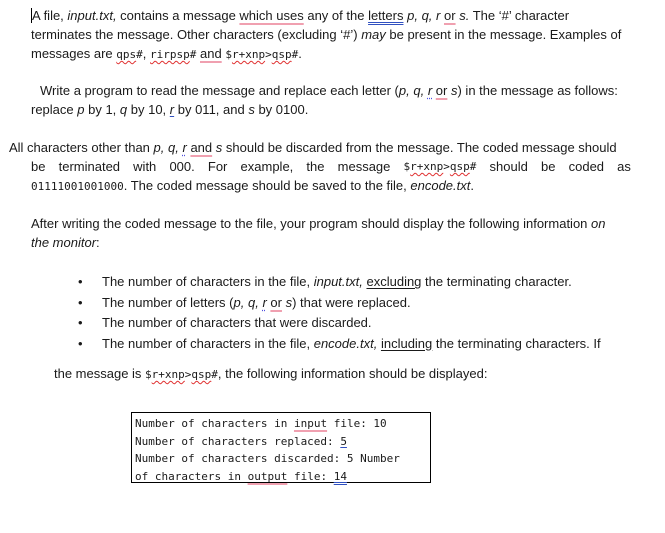 The height and width of the screenshot is (533, 665). What do you see at coordinates (241, 476) in the screenshot?
I see `output-line: of characters in output file: 14` at bounding box center [241, 476].